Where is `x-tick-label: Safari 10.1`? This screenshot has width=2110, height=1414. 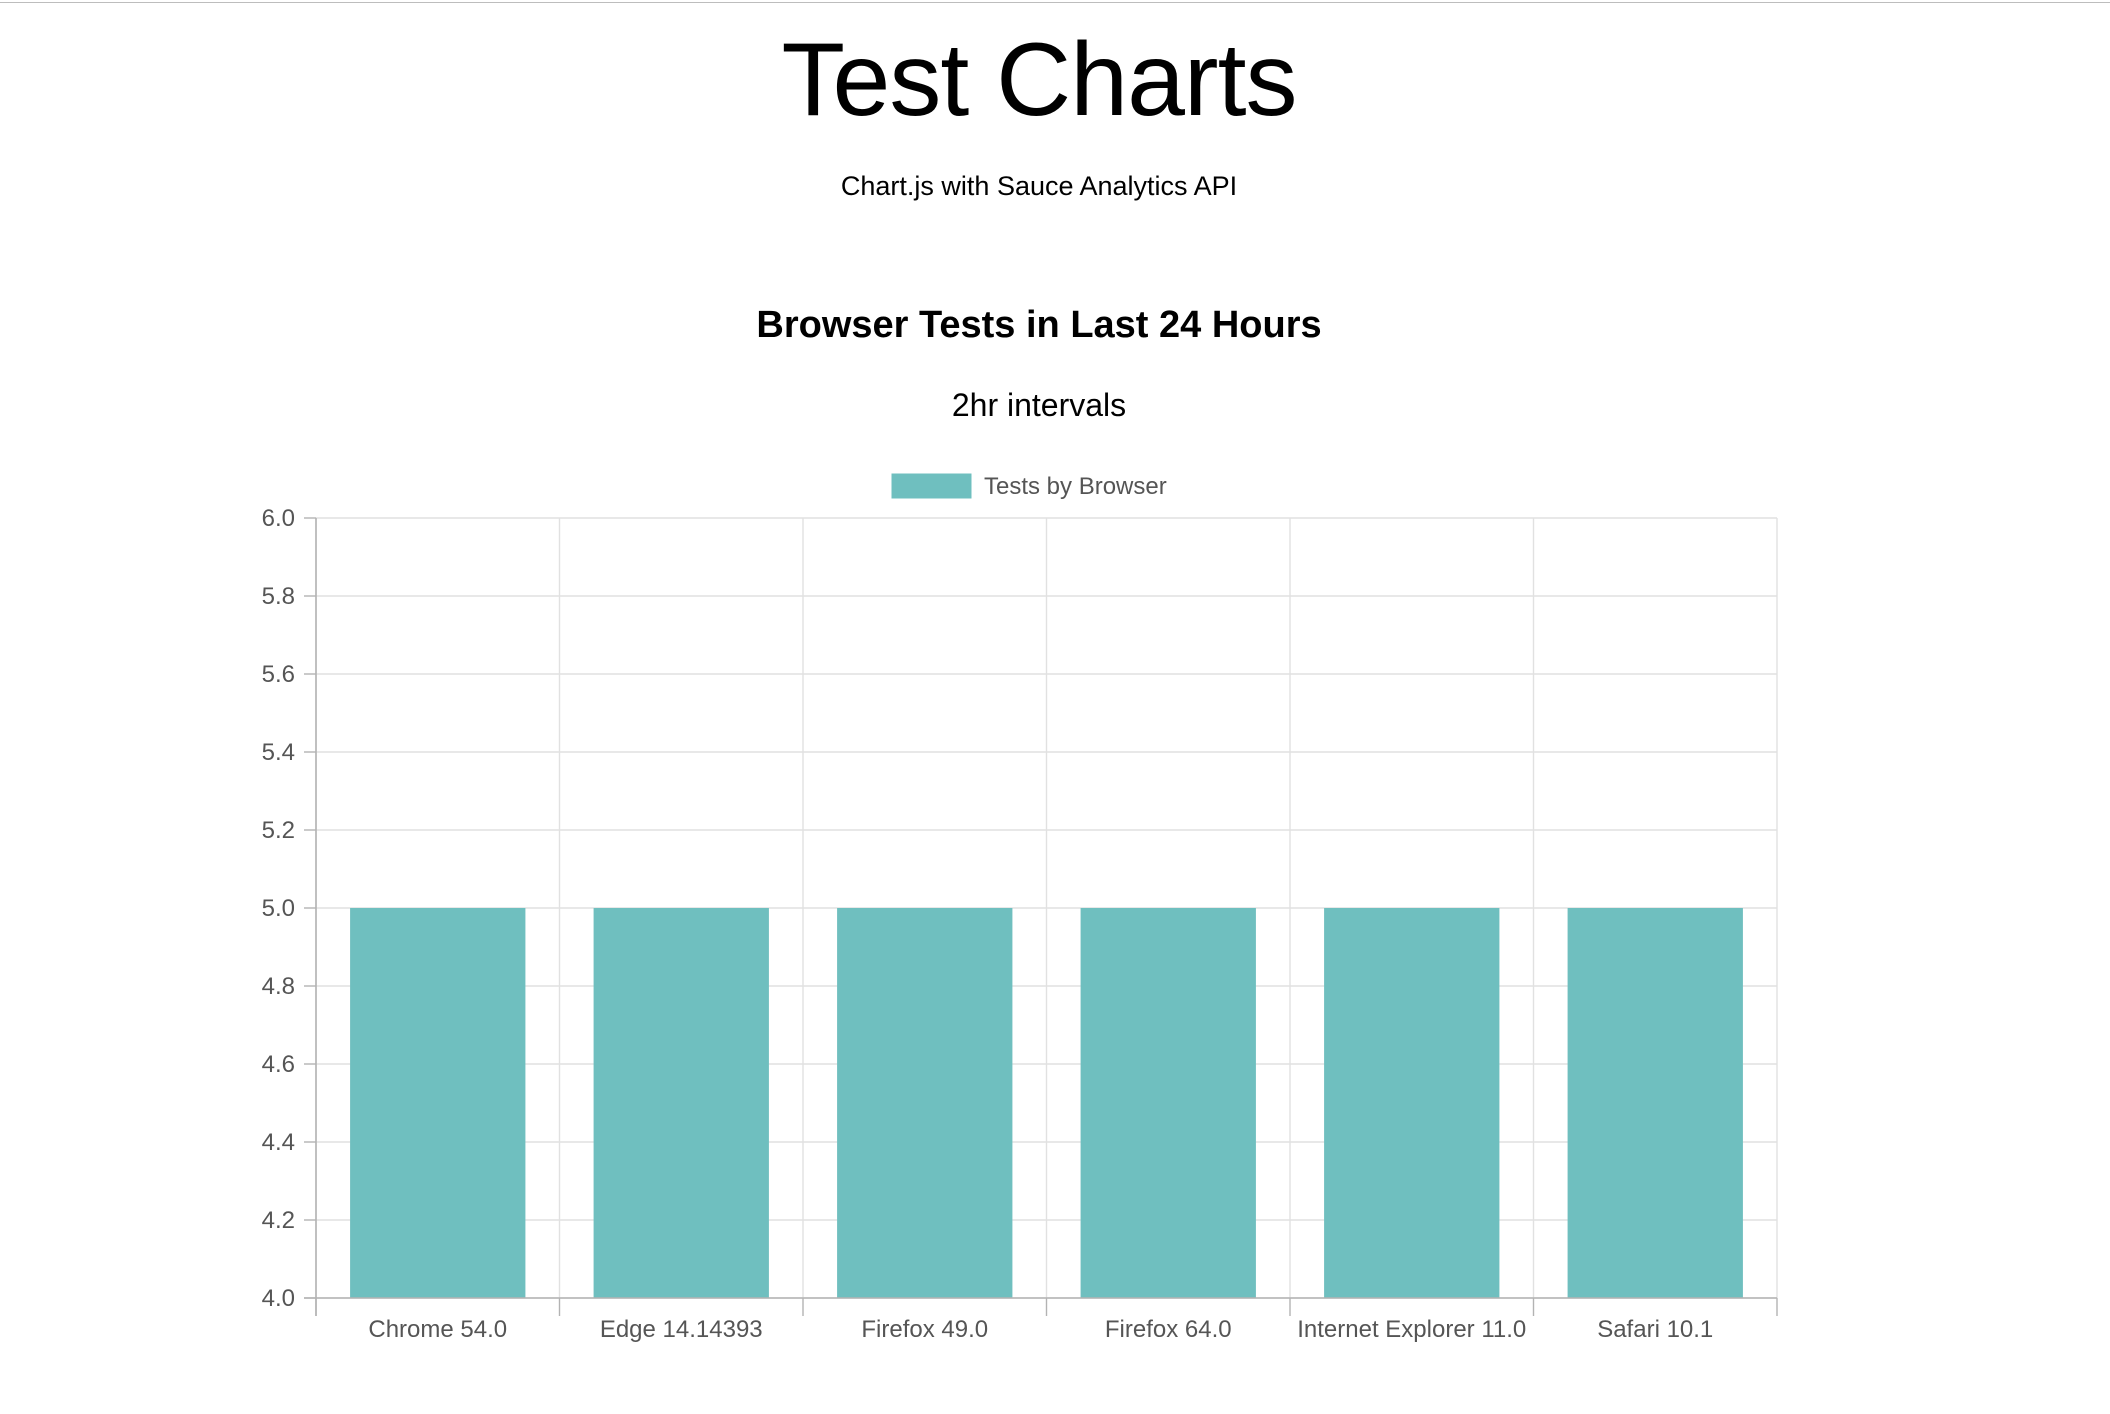
x-tick-label: Safari 10.1 is located at coordinates (1655, 1329).